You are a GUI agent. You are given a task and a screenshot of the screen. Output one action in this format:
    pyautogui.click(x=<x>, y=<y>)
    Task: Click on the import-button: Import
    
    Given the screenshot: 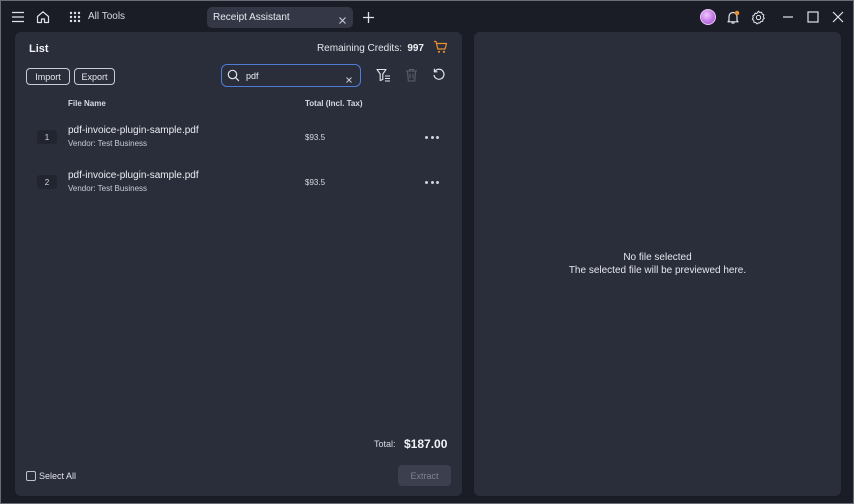 What is the action you would take?
    pyautogui.click(x=48, y=76)
    